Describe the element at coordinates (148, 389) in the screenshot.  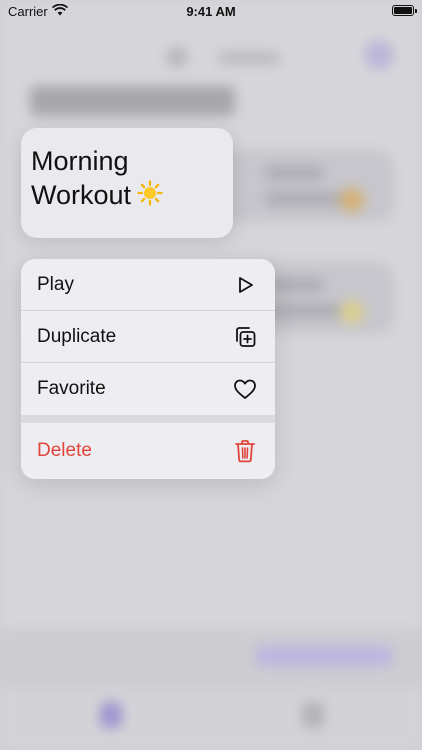
I see `menu-item-favorite: Favorite` at that location.